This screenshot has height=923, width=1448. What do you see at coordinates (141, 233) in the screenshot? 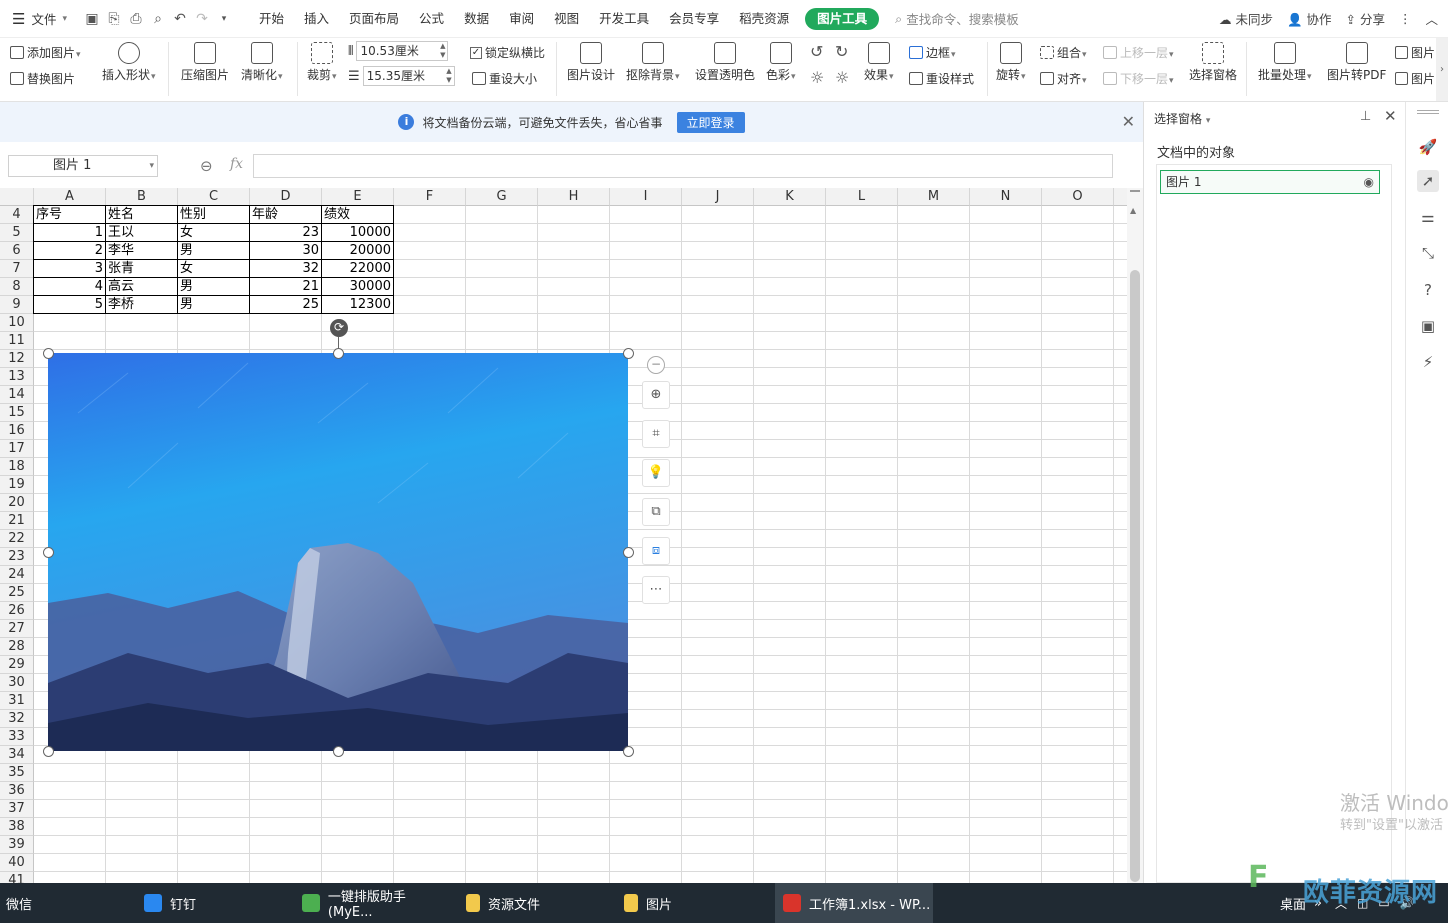
I see `table-cell: 王以` at bounding box center [141, 233].